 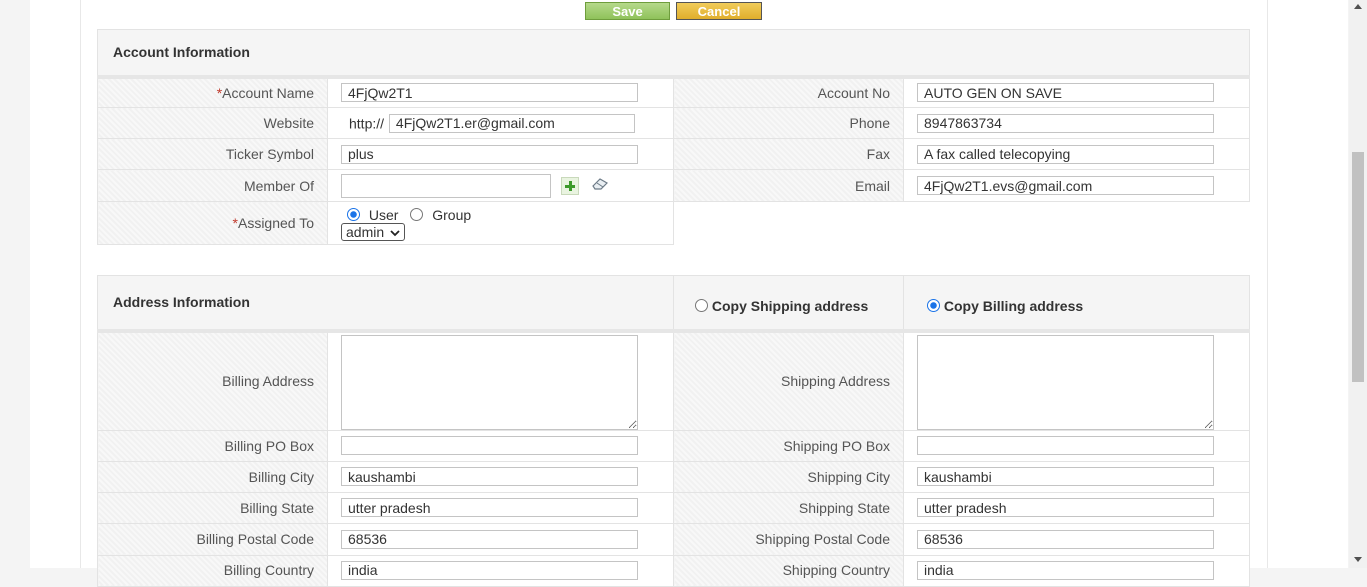 I want to click on billing-address-textarea, so click(x=489, y=382).